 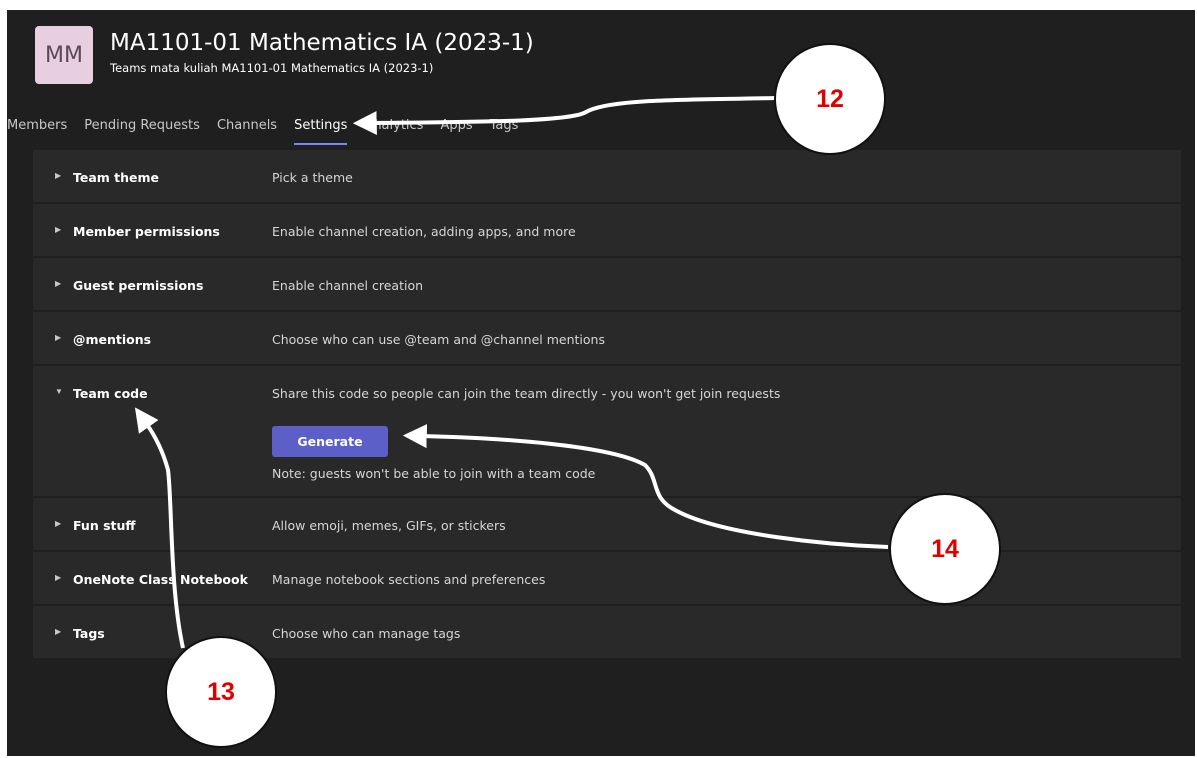 What do you see at coordinates (116, 177) in the screenshot?
I see `setting-title: Team theme` at bounding box center [116, 177].